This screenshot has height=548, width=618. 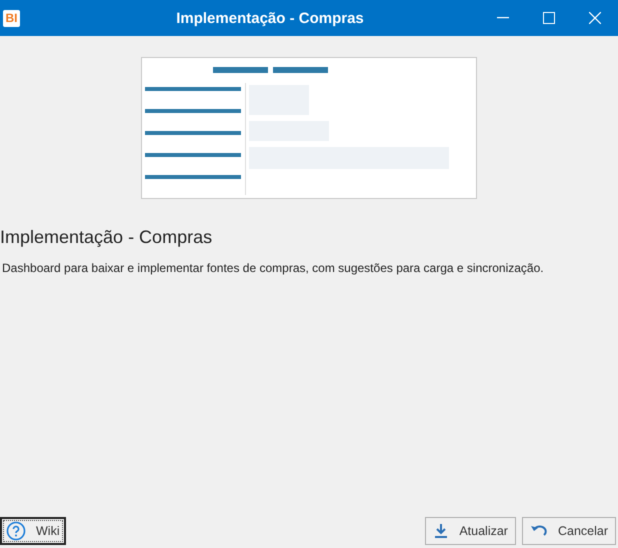 I want to click on app-logo: BI, so click(x=11, y=18).